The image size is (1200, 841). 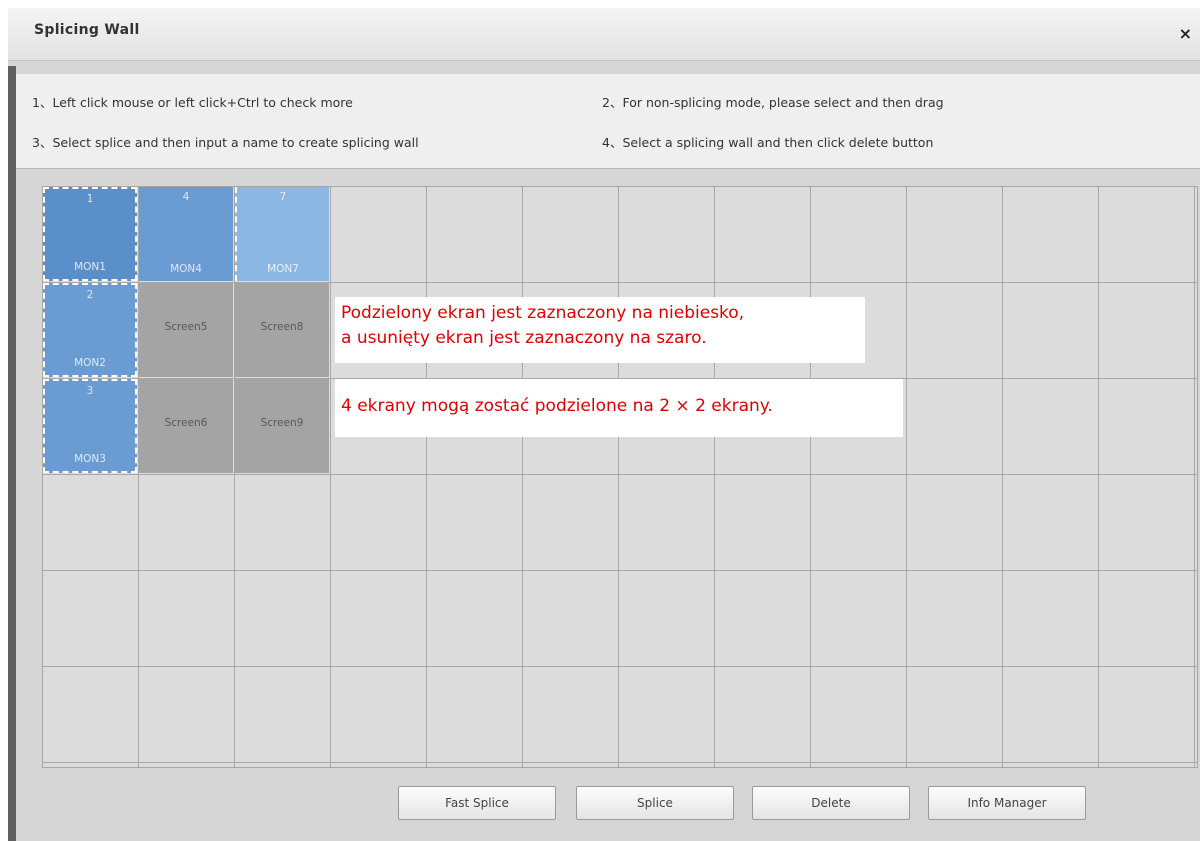 What do you see at coordinates (477, 803) in the screenshot?
I see `fast-splice-button: Fast Splice` at bounding box center [477, 803].